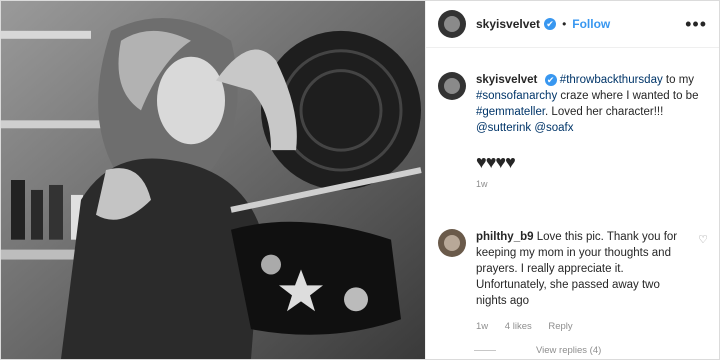  Describe the element at coordinates (510, 112) in the screenshot. I see `hashtag-link: #gemmateller` at that location.